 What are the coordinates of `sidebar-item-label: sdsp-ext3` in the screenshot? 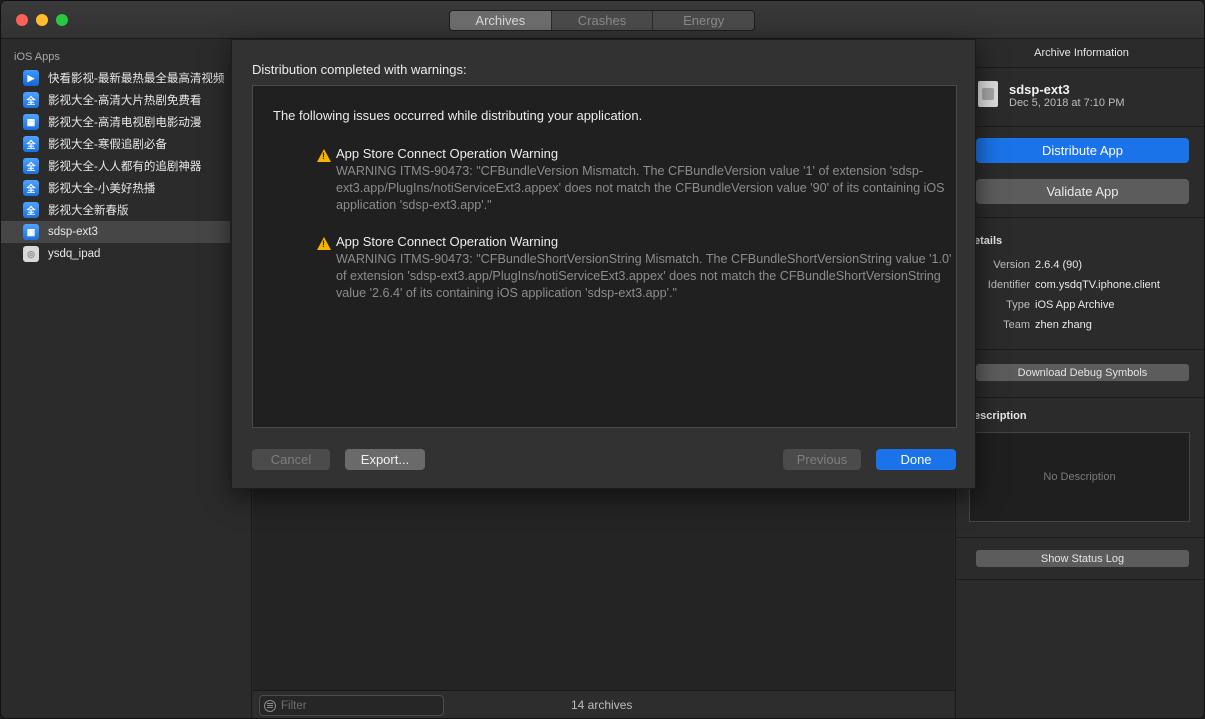 It's located at (73, 232).